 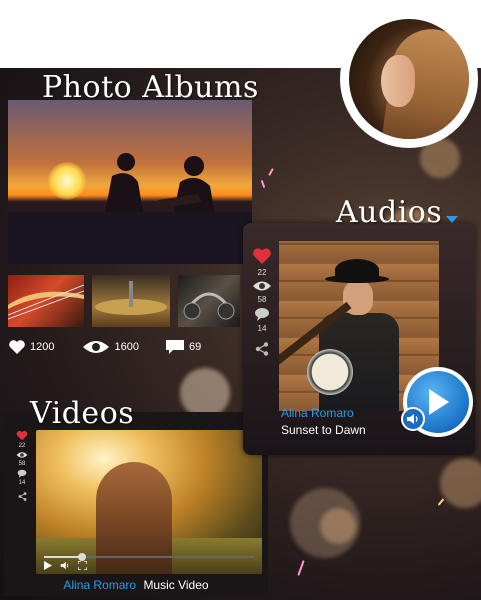 I want to click on video-controls, so click(x=65, y=565).